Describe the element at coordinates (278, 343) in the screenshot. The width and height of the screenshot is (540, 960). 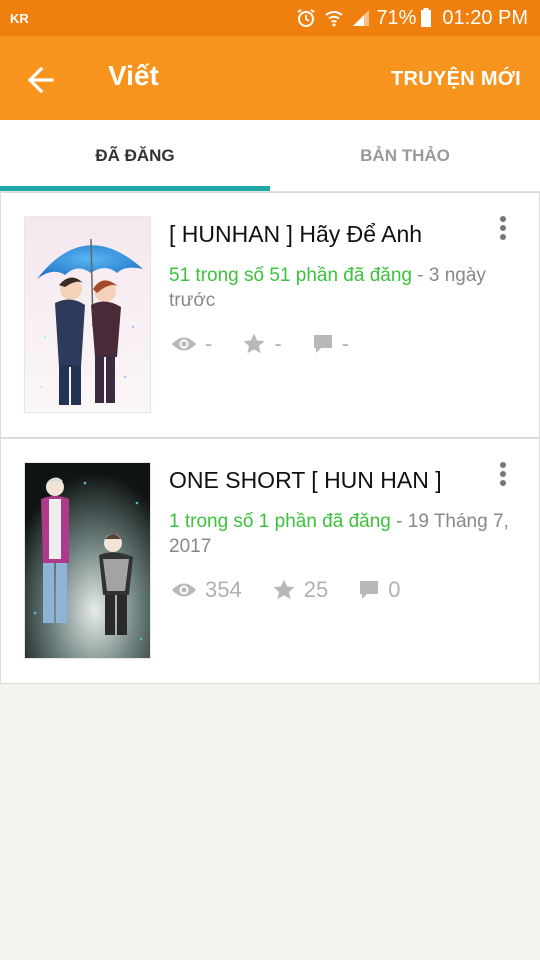
I see `votes-count: -` at that location.